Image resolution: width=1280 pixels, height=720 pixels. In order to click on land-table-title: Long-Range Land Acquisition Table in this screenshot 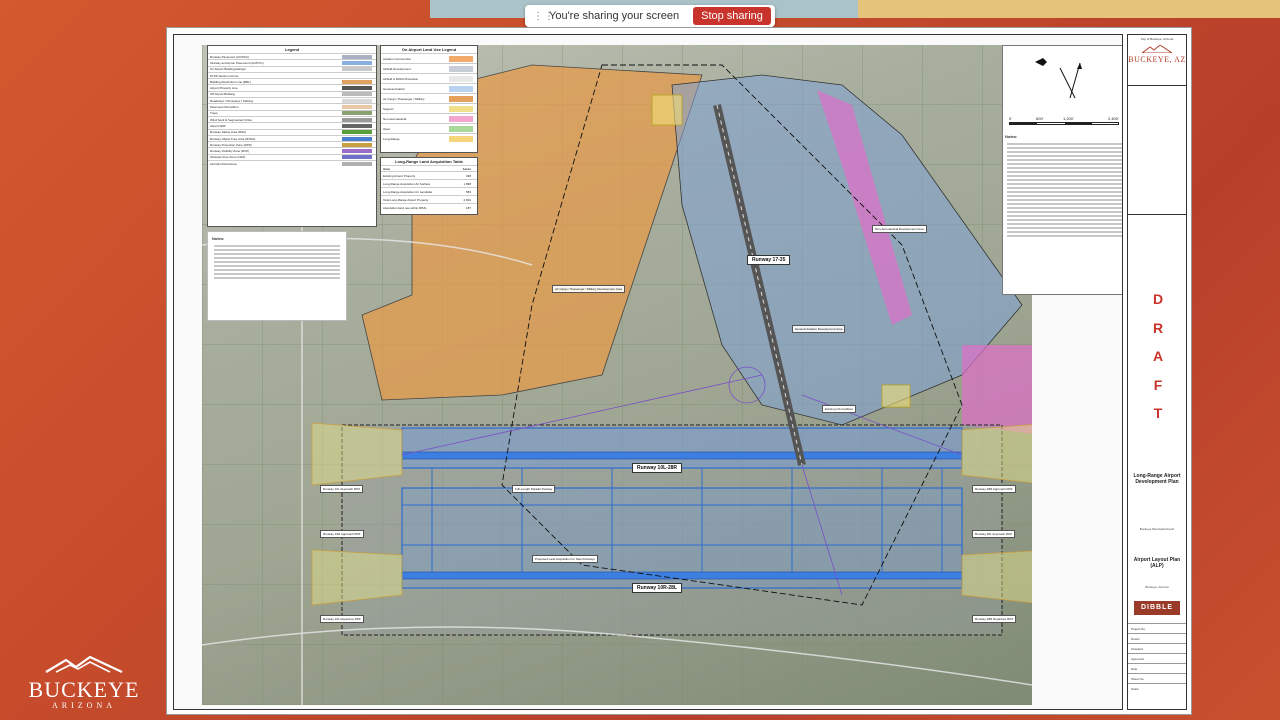, I will do `click(429, 161)`.